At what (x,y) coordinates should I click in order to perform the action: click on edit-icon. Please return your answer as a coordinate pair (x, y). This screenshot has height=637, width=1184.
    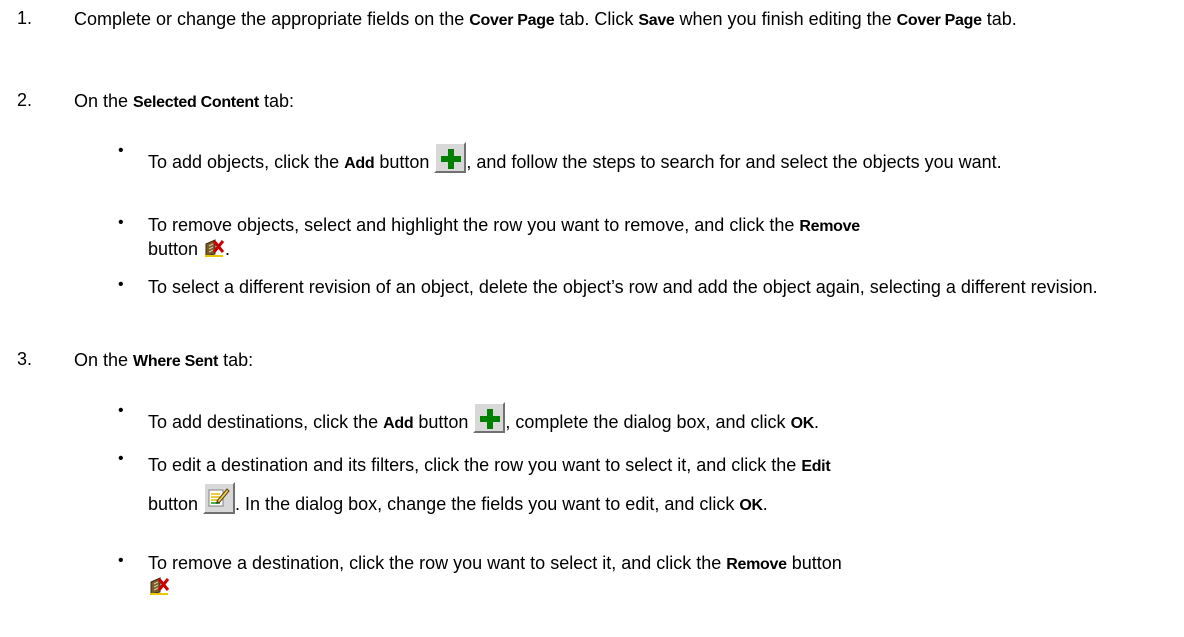
    Looking at the image, I should click on (219, 498).